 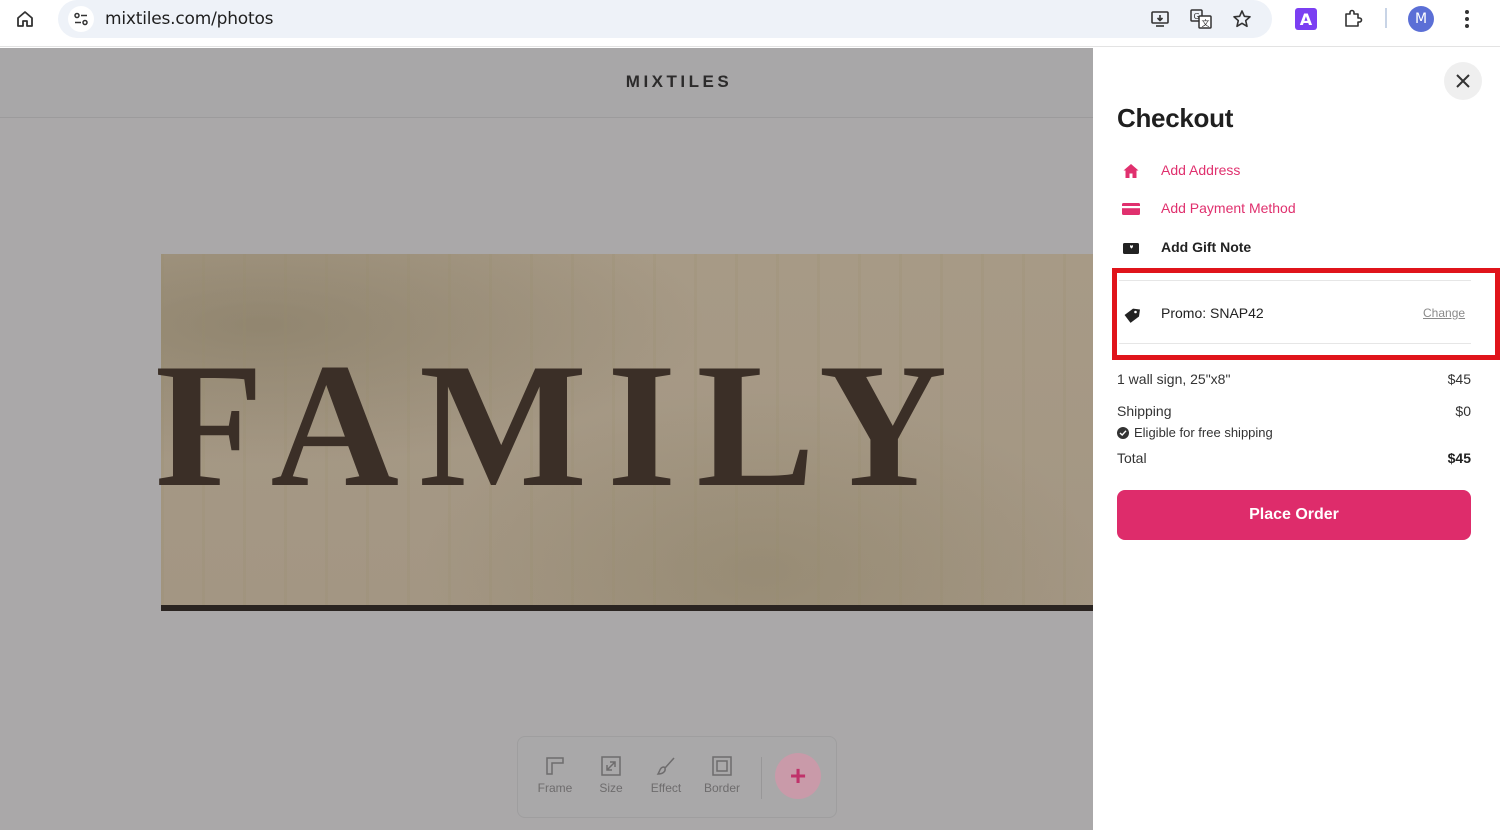 I want to click on tag-icon, so click(x=1132, y=316).